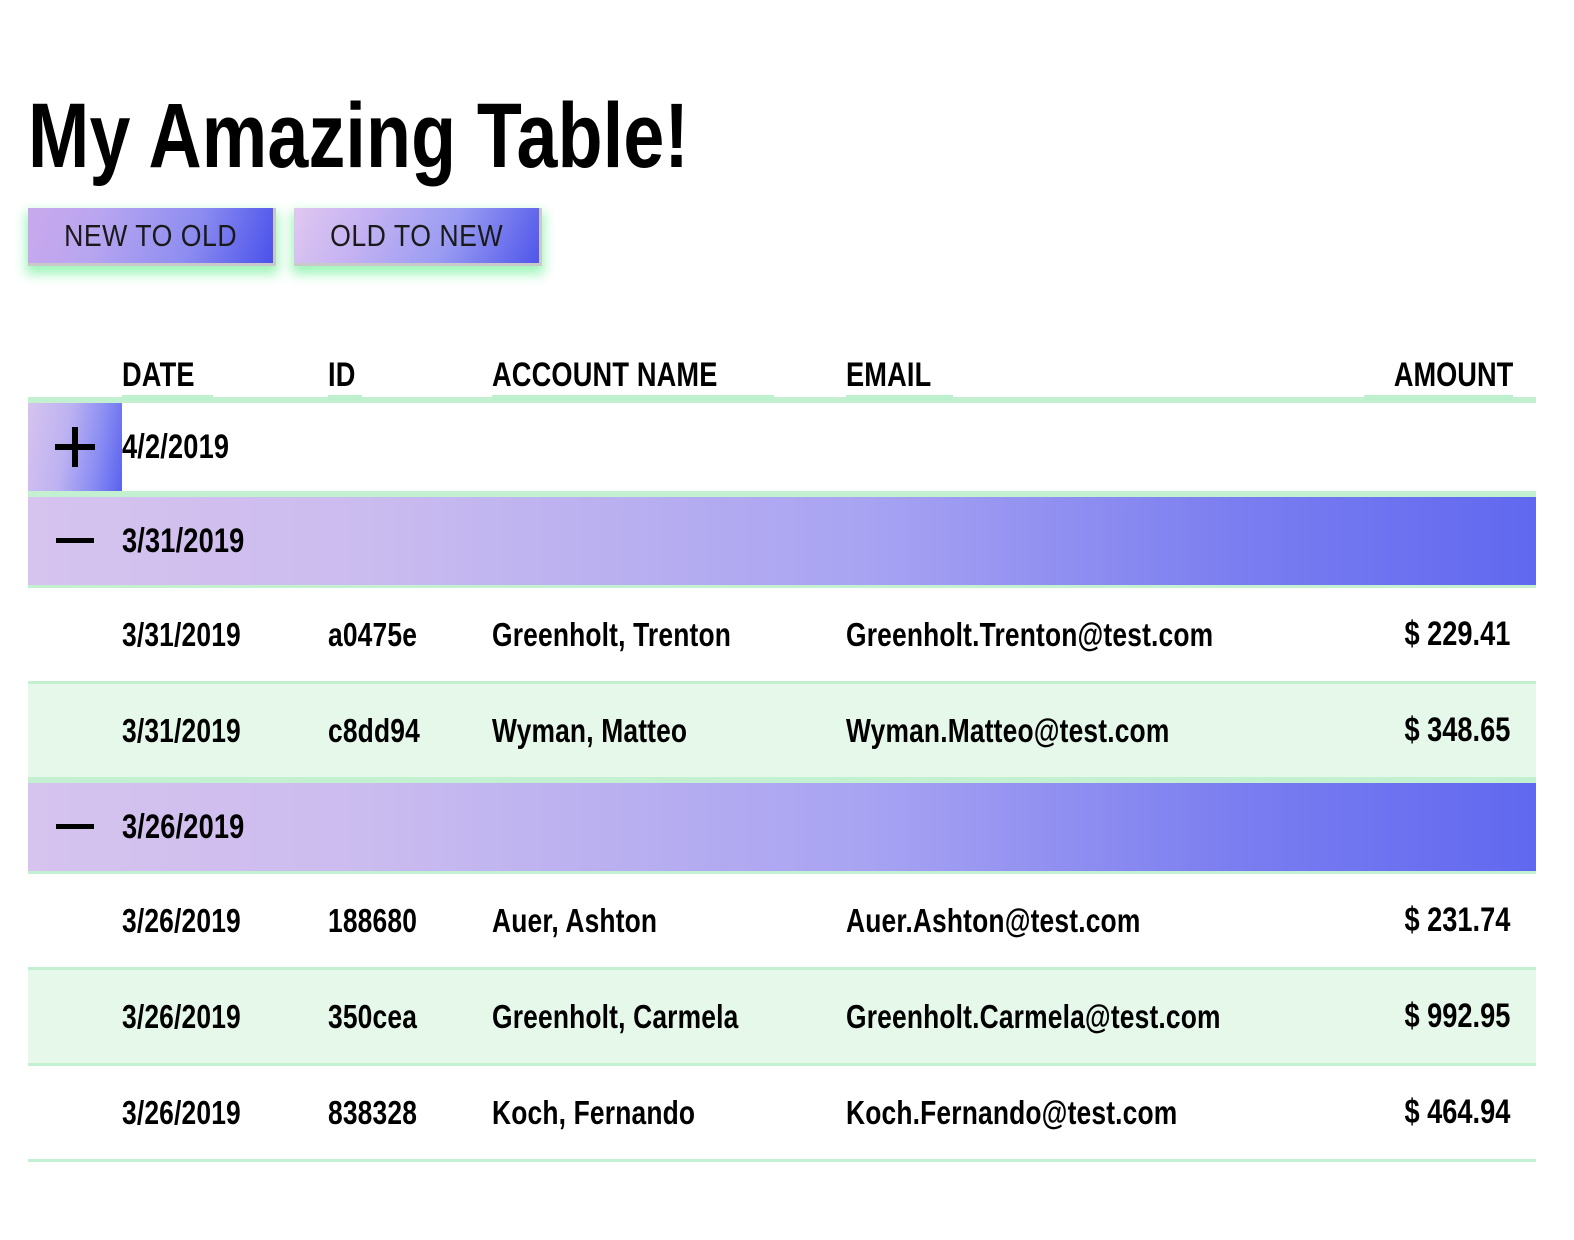  What do you see at coordinates (373, 634) in the screenshot?
I see `cell-id-text: a0475e` at bounding box center [373, 634].